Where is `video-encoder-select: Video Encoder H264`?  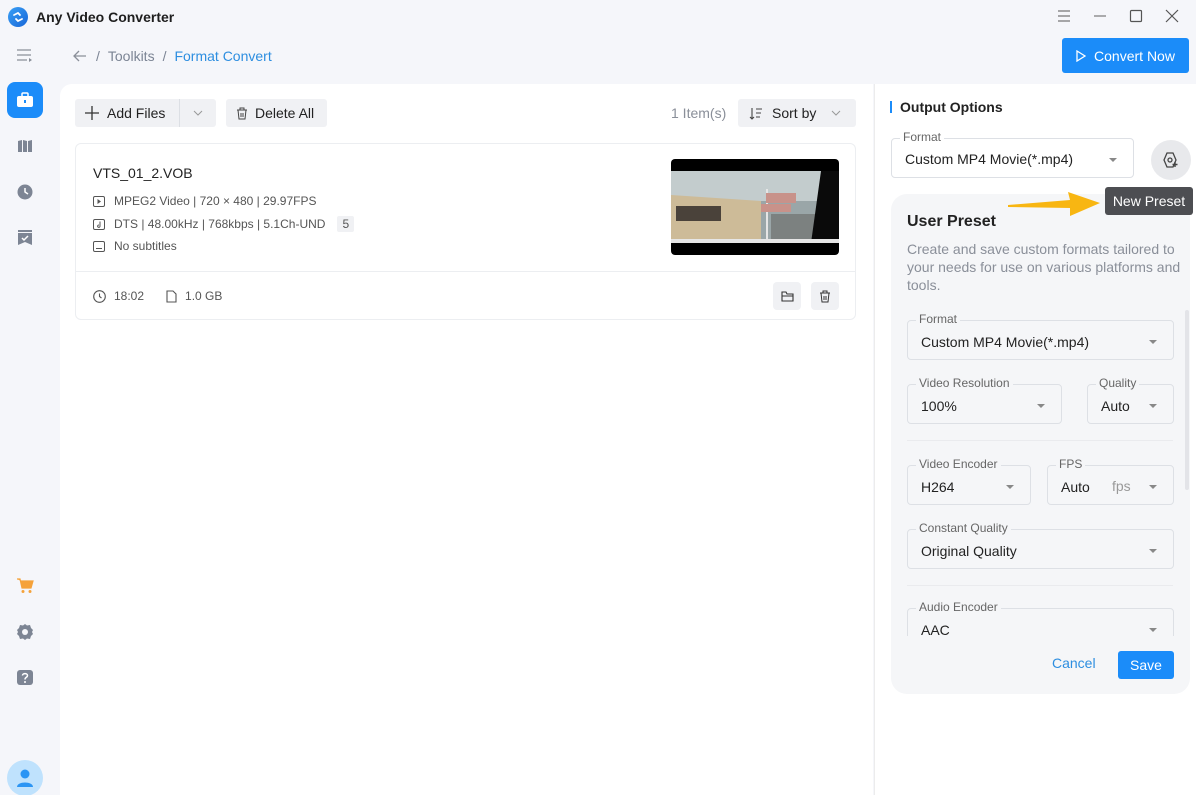 video-encoder-select: Video Encoder H264 is located at coordinates (969, 481).